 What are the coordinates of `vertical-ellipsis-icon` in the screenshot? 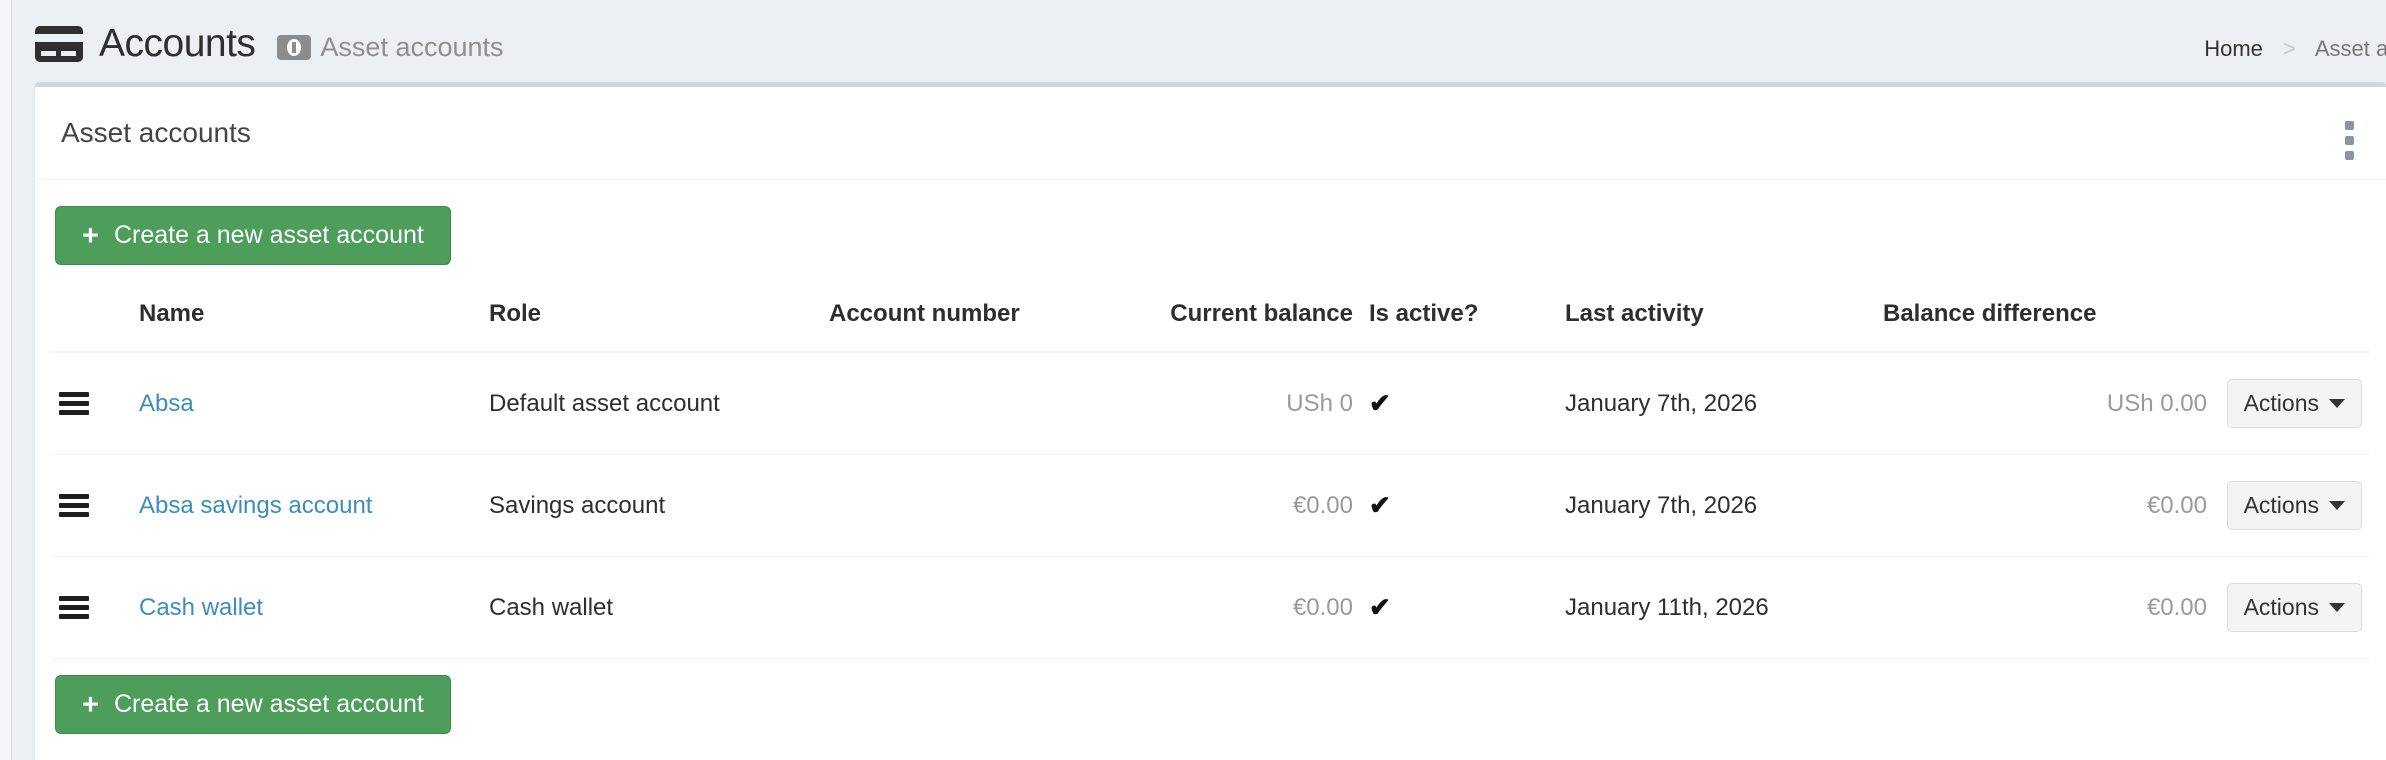 It's located at (2349, 140).